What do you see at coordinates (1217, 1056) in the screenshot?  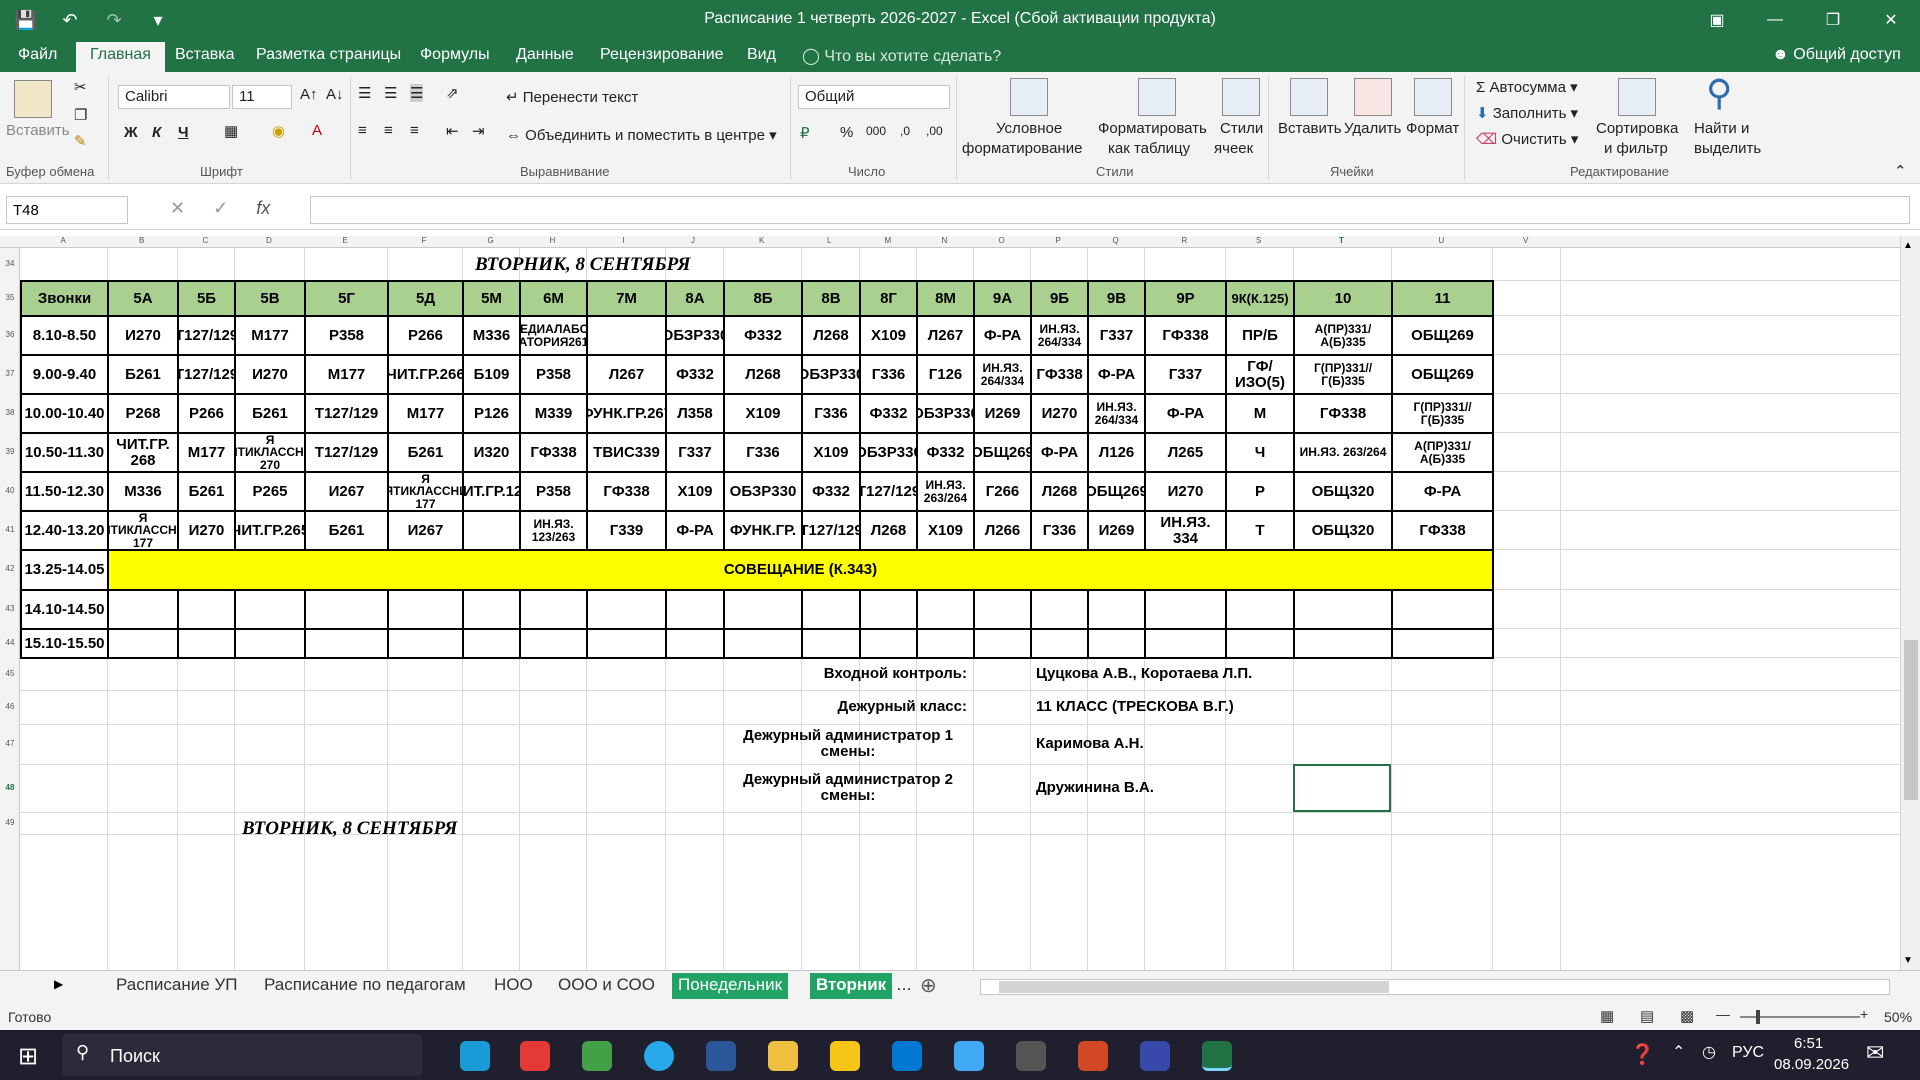 I see `excel-icon` at bounding box center [1217, 1056].